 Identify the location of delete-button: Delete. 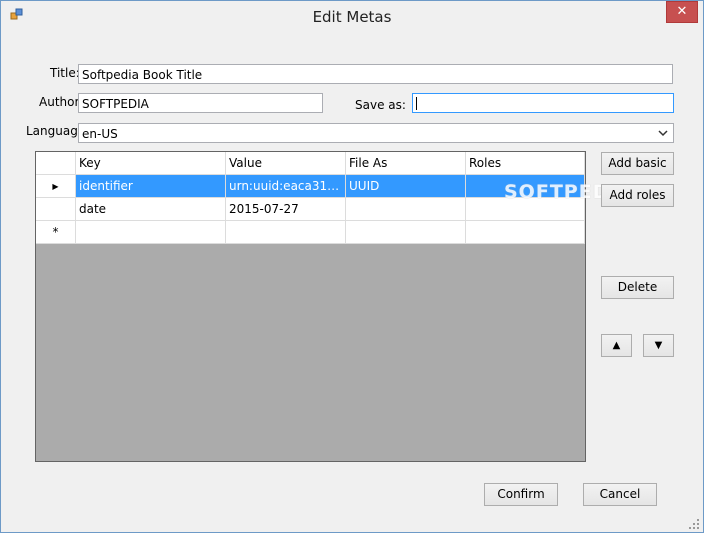
(637, 287).